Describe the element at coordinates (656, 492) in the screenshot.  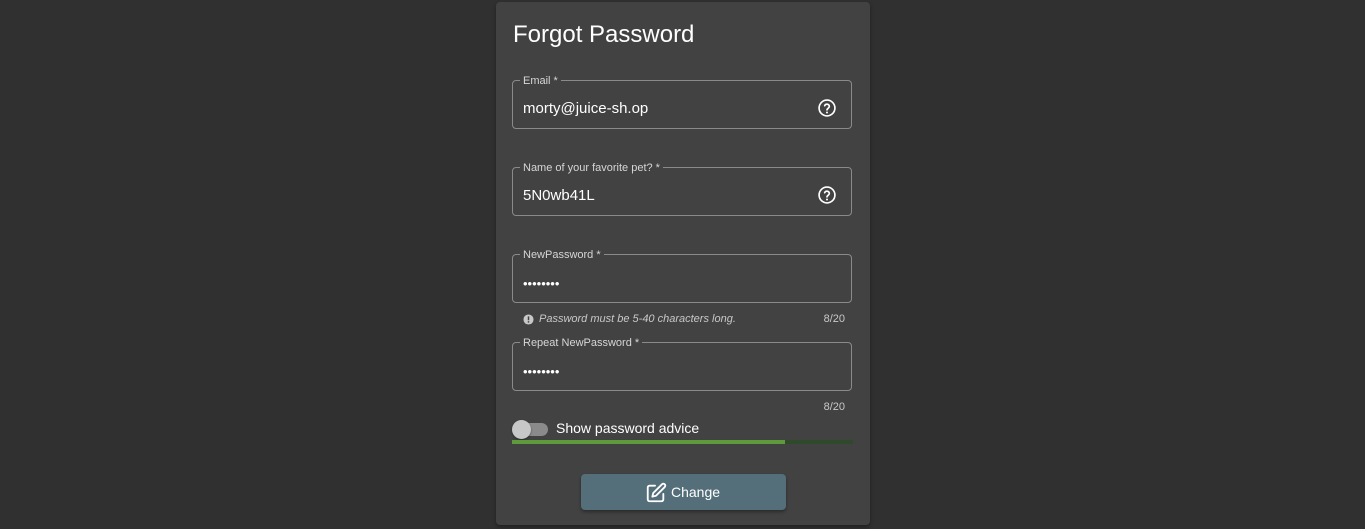
I see `edit-icon` at that location.